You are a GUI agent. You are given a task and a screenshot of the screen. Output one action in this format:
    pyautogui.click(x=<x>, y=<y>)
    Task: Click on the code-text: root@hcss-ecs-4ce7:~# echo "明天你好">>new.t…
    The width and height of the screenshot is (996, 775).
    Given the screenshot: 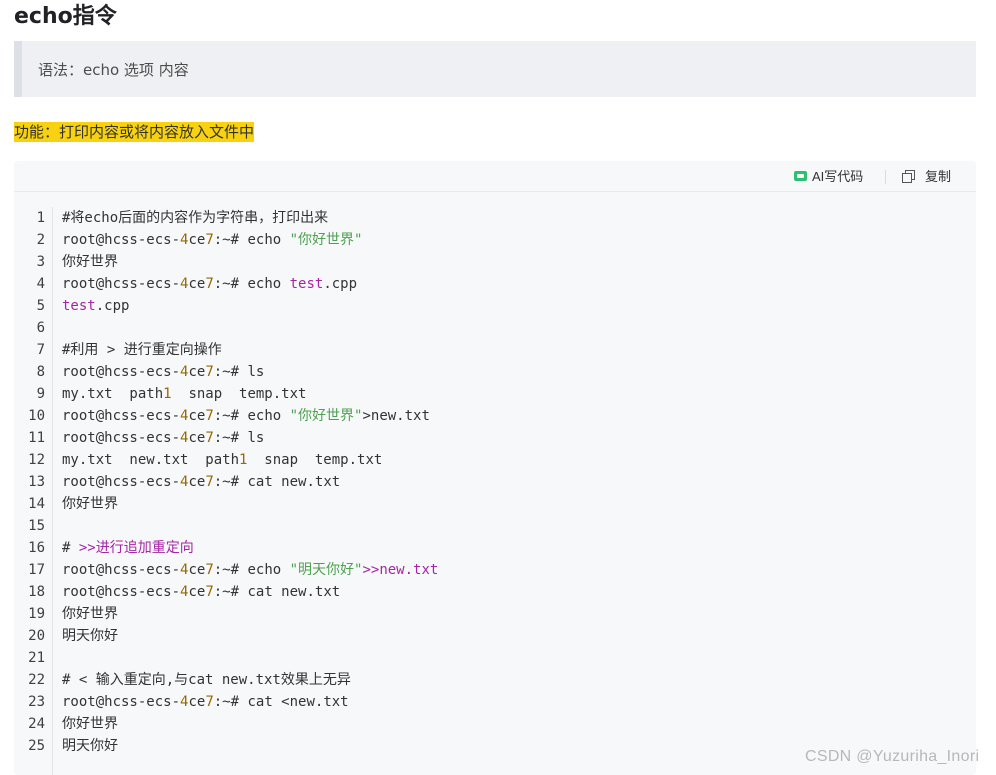 What is the action you would take?
    pyautogui.click(x=250, y=570)
    